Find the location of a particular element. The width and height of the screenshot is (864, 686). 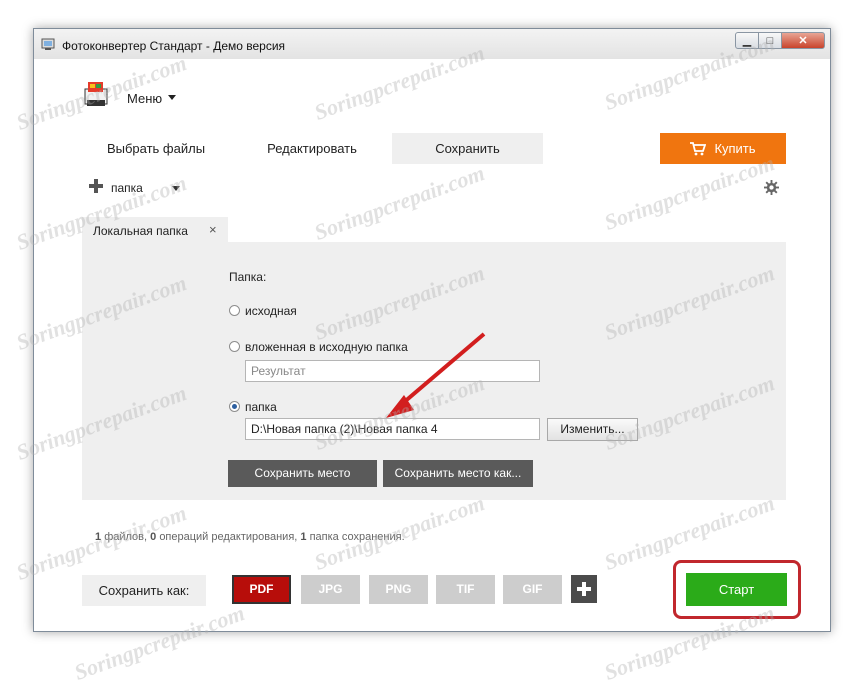

annotation-arrow is located at coordinates (436, 375).